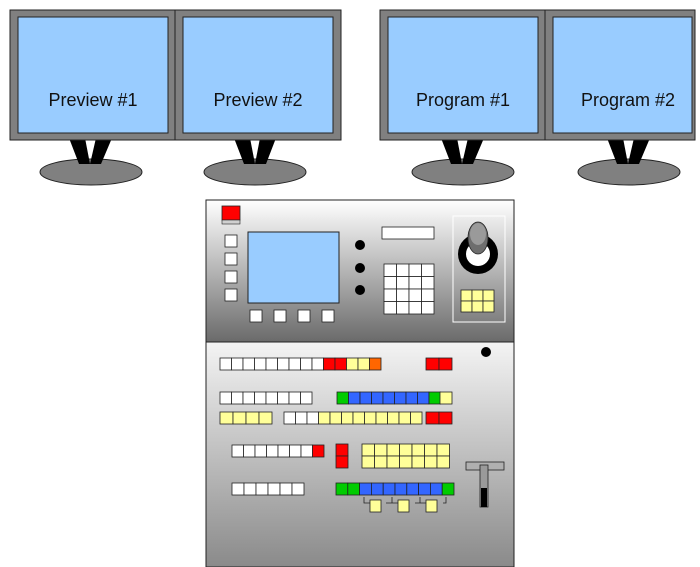 The height and width of the screenshot is (567, 700). Describe the element at coordinates (231, 213) in the screenshot. I see `red-key` at that location.